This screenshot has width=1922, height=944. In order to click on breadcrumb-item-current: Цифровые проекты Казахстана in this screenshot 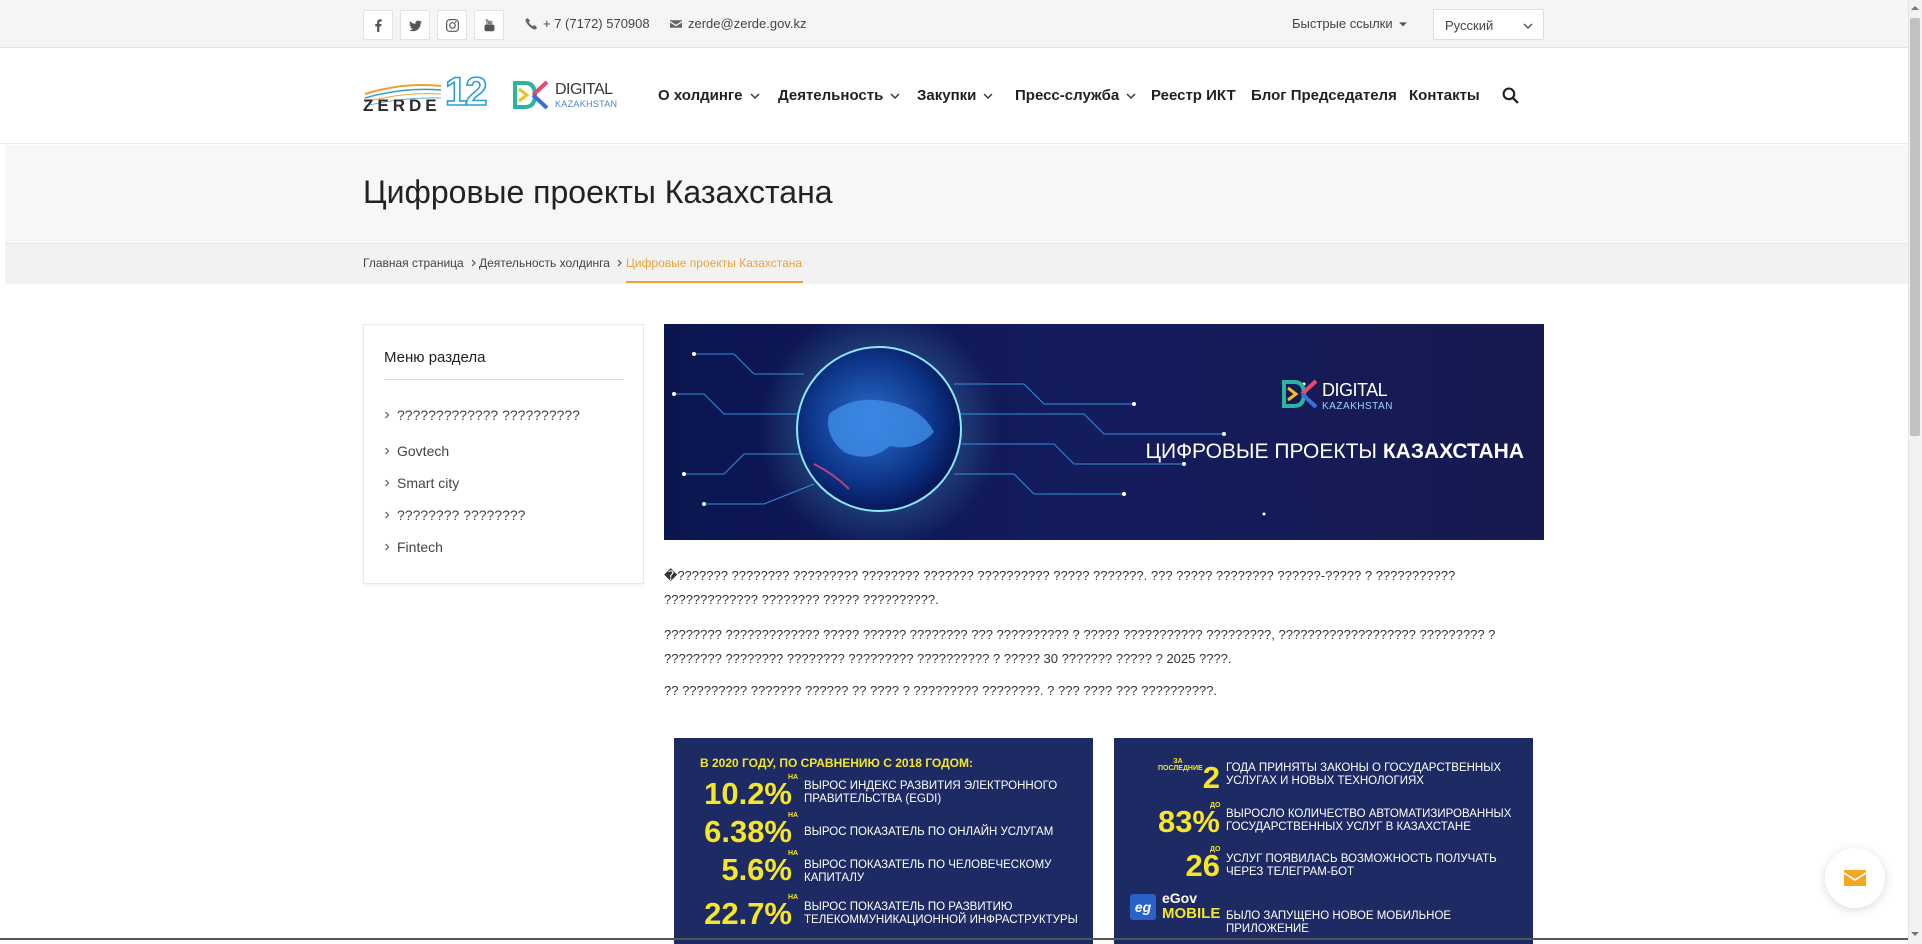, I will do `click(714, 263)`.